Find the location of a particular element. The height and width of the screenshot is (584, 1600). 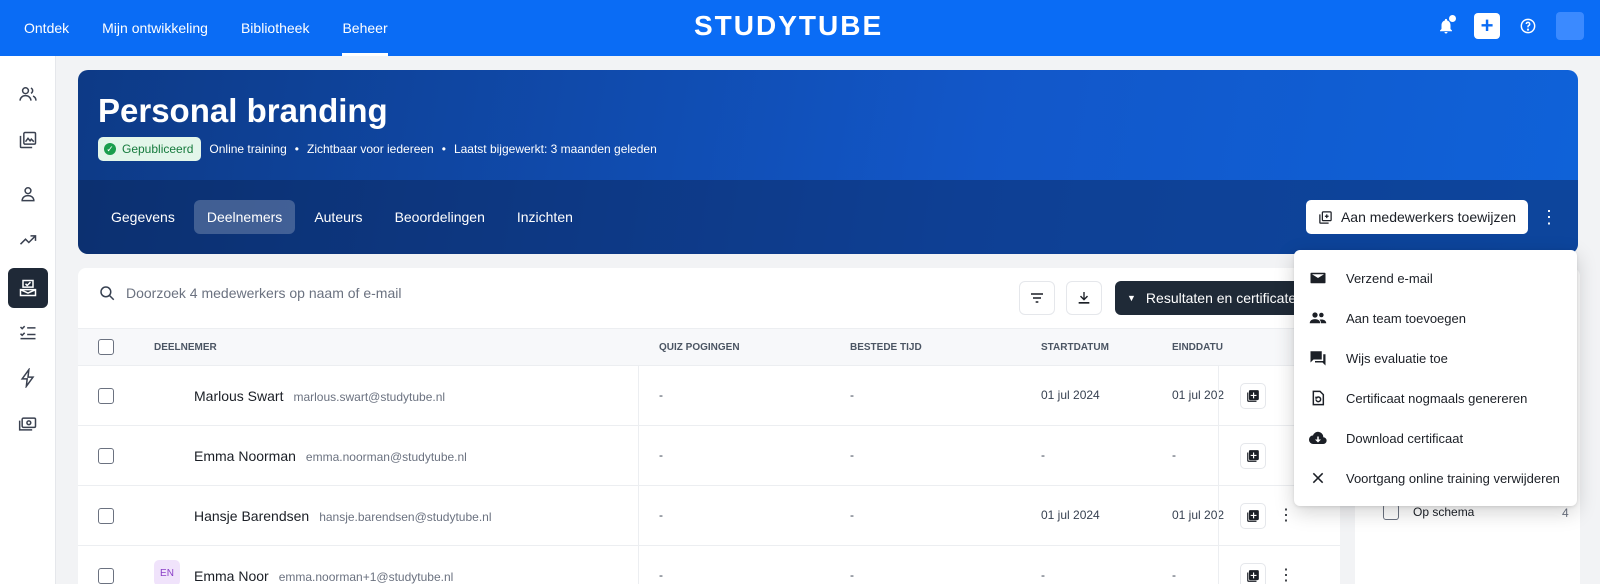

nav-beheer: Beheer is located at coordinates (365, 28).